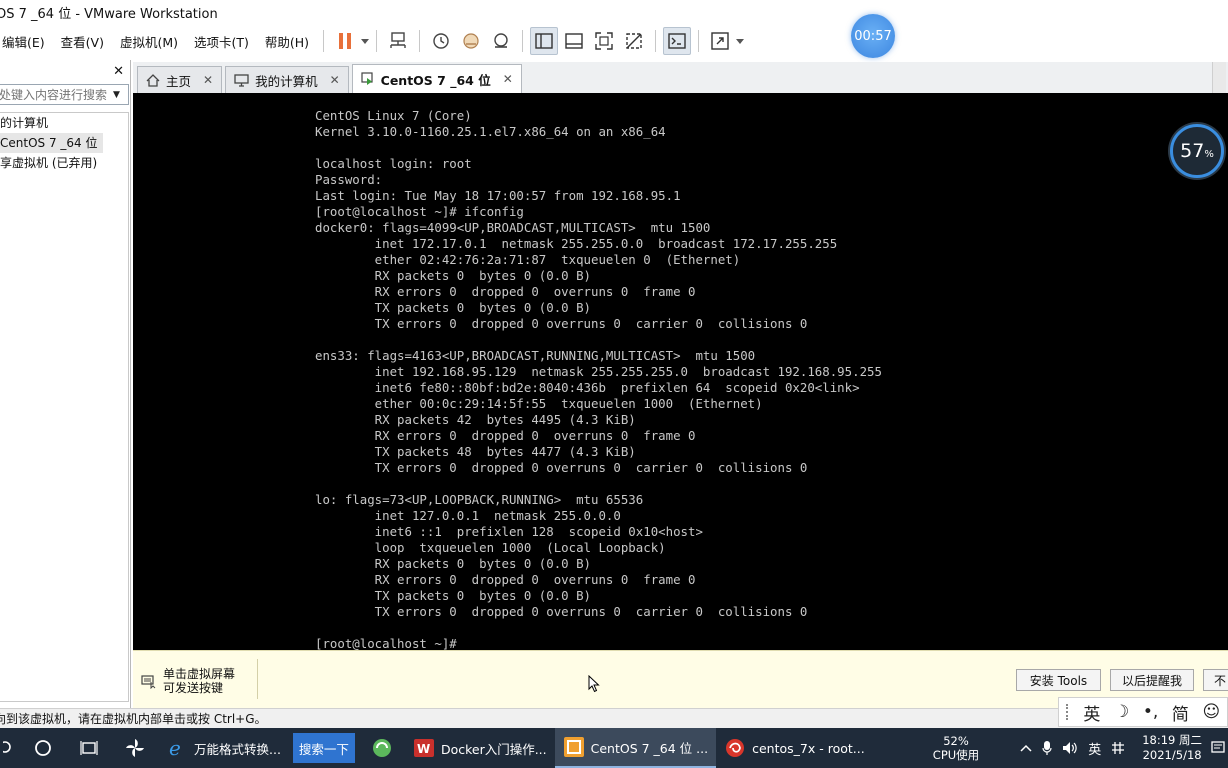 The height and width of the screenshot is (768, 1228). What do you see at coordinates (956, 755) in the screenshot?
I see `tray-cpu-label: CPU使用` at bounding box center [956, 755].